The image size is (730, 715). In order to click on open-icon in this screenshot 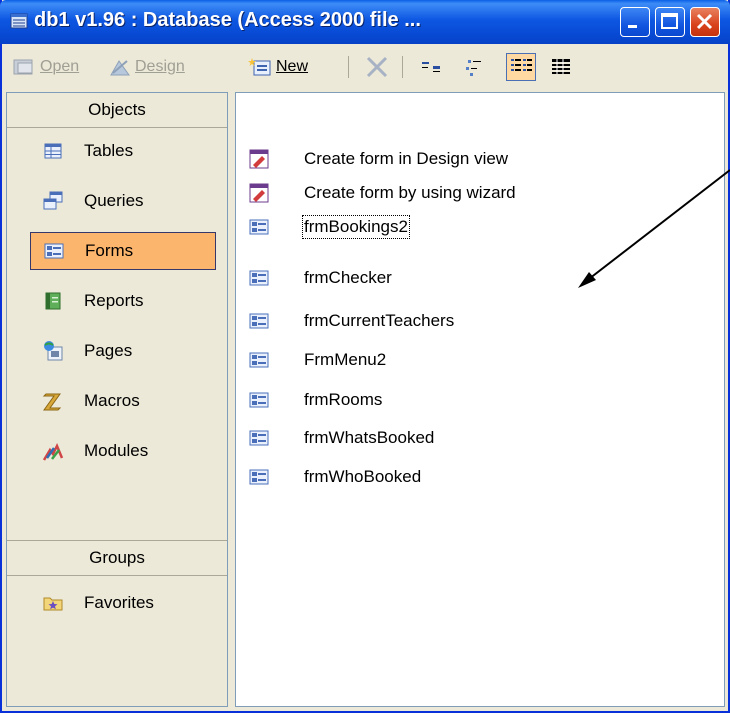, I will do `click(23, 67)`.